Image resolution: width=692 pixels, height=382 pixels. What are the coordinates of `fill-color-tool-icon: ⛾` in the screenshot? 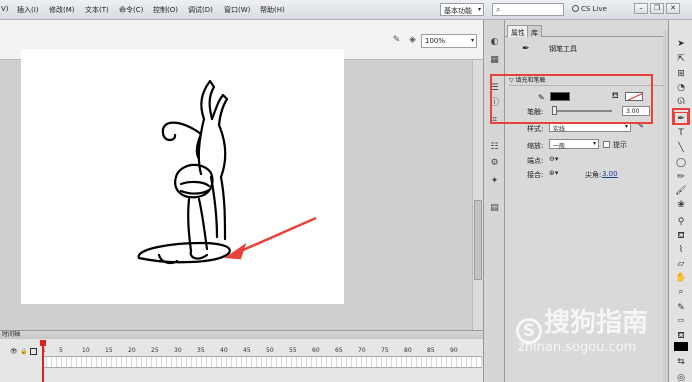 It's located at (681, 336).